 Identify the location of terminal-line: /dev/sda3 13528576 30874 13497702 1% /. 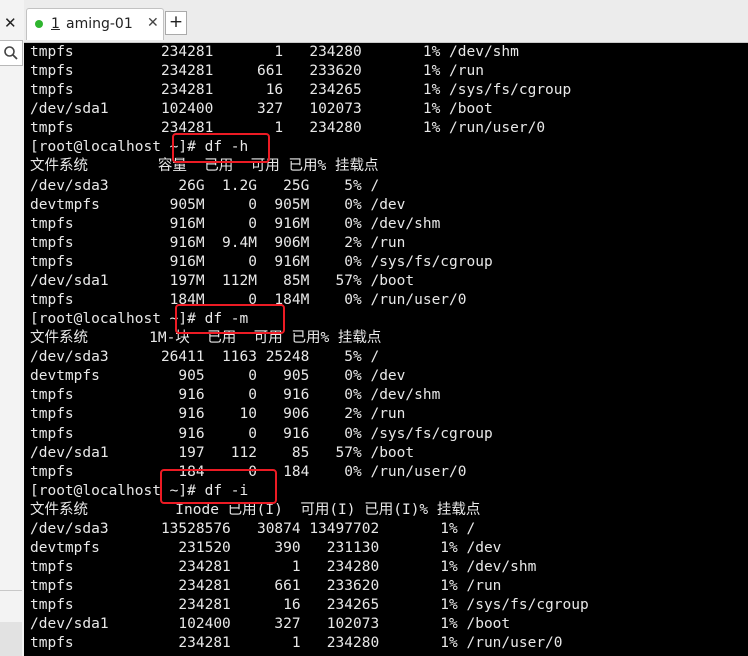
(253, 528).